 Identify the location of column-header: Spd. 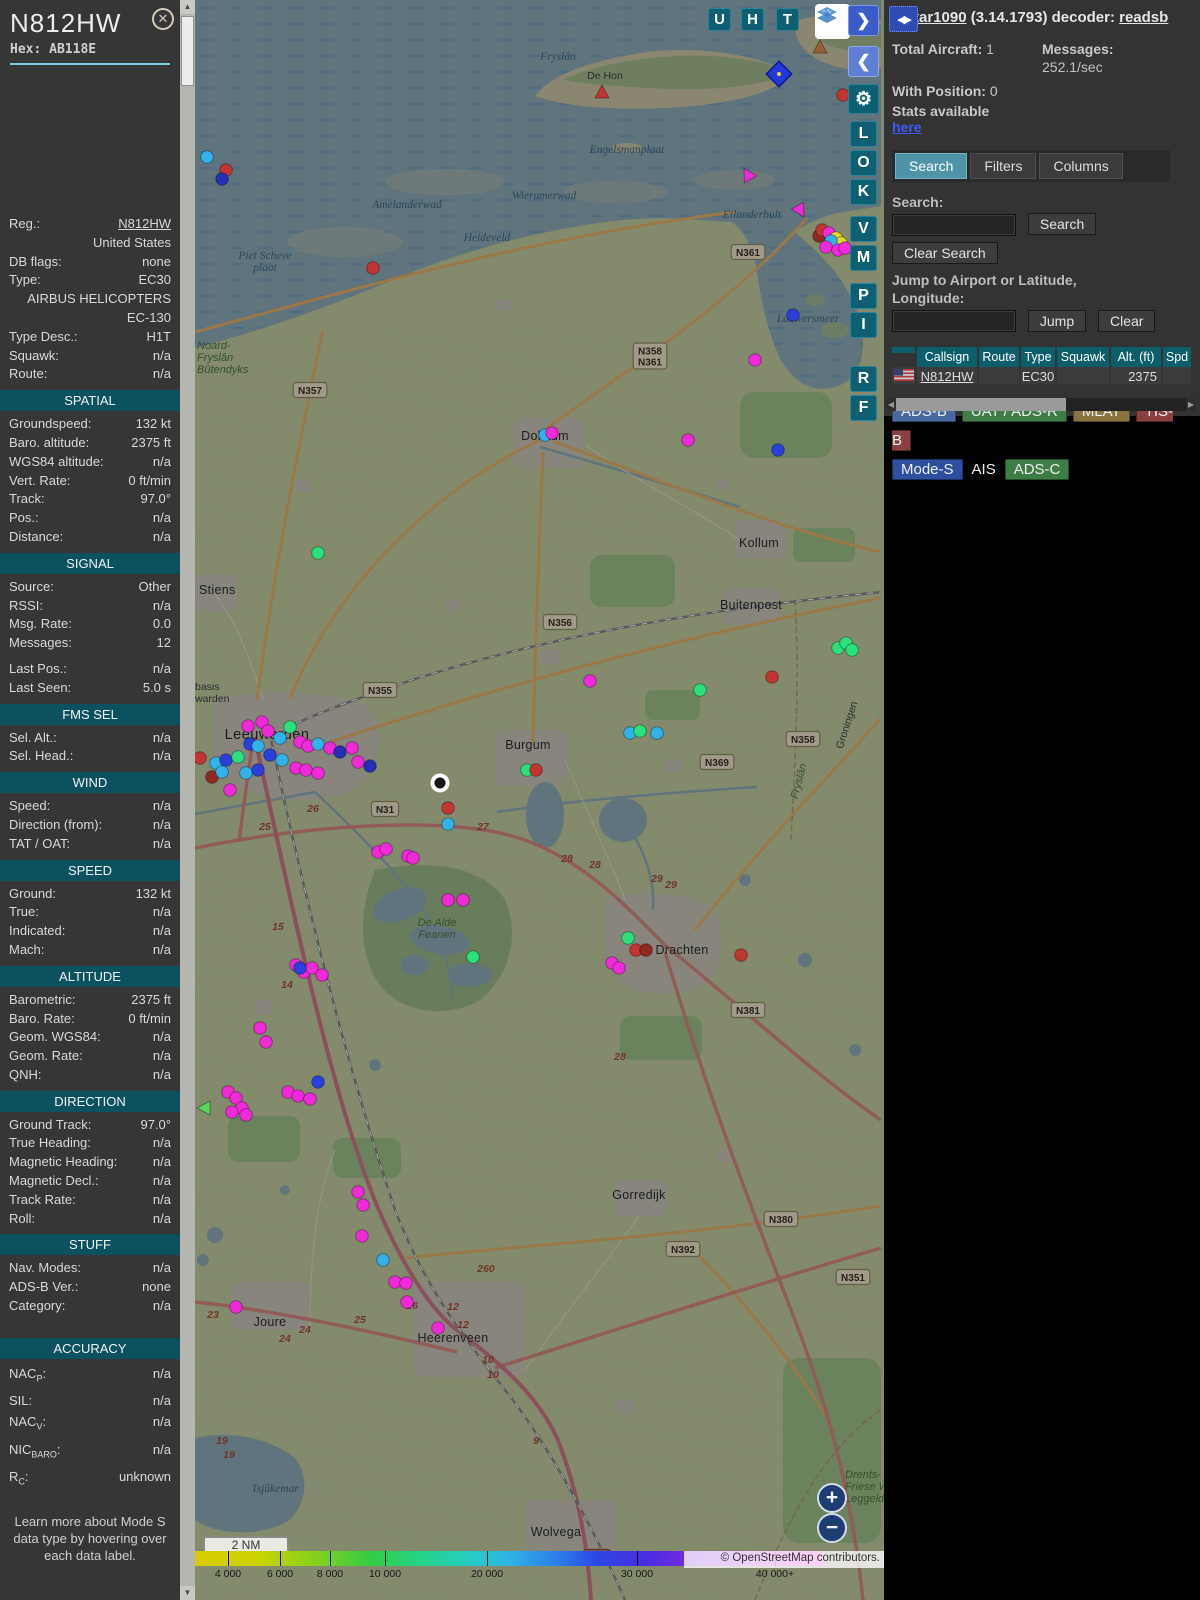
(1177, 357).